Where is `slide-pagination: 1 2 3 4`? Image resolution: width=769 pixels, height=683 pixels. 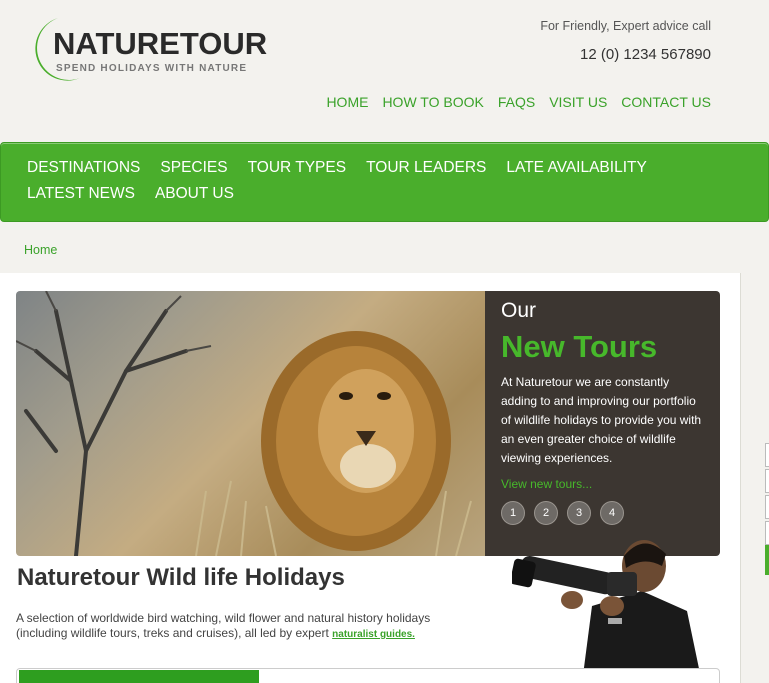
slide-pagination: 1 2 3 4 is located at coordinates (602, 513).